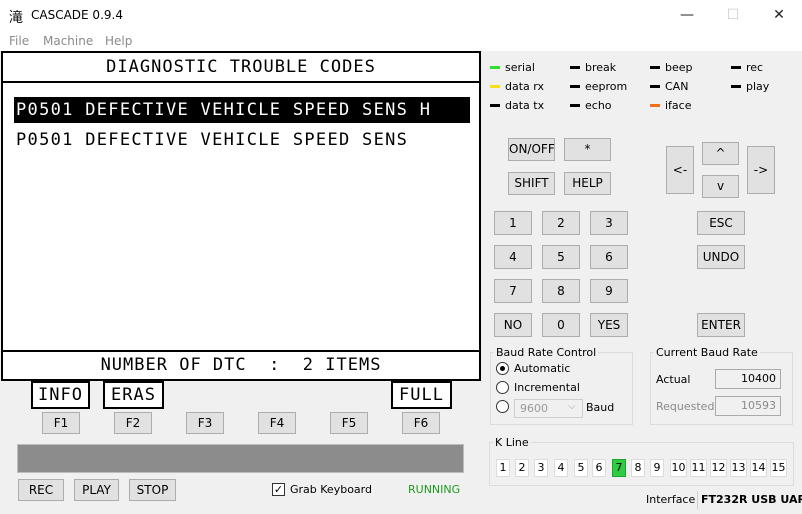 Image resolution: width=802 pixels, height=514 pixels. What do you see at coordinates (733, 15) in the screenshot?
I see `maximize-button: ☐` at bounding box center [733, 15].